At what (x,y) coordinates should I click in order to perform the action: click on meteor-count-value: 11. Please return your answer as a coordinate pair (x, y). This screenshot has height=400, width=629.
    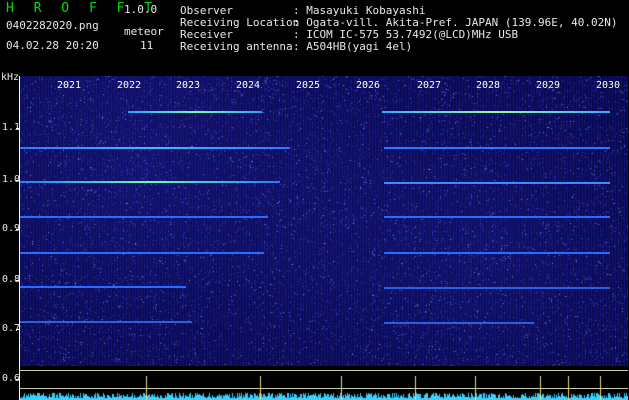
    Looking at the image, I should click on (147, 45).